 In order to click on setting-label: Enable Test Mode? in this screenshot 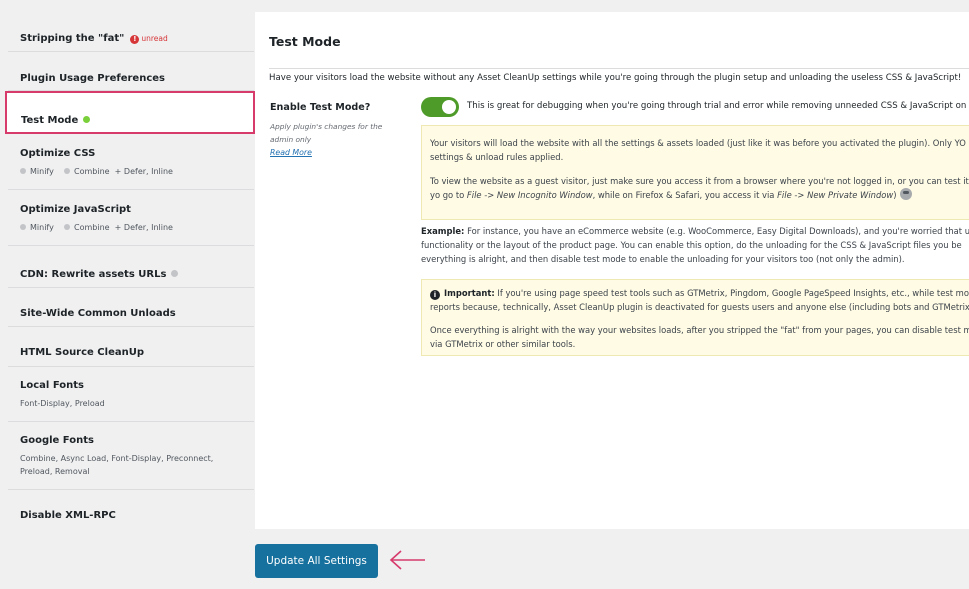, I will do `click(320, 107)`.